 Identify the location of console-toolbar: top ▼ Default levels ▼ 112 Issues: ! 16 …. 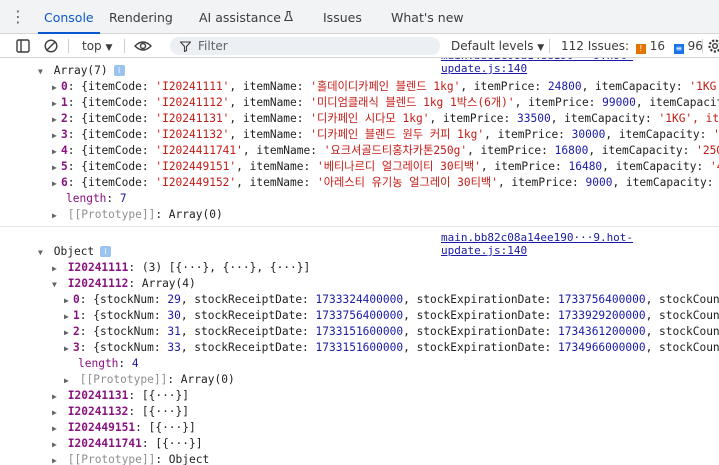
(359, 46).